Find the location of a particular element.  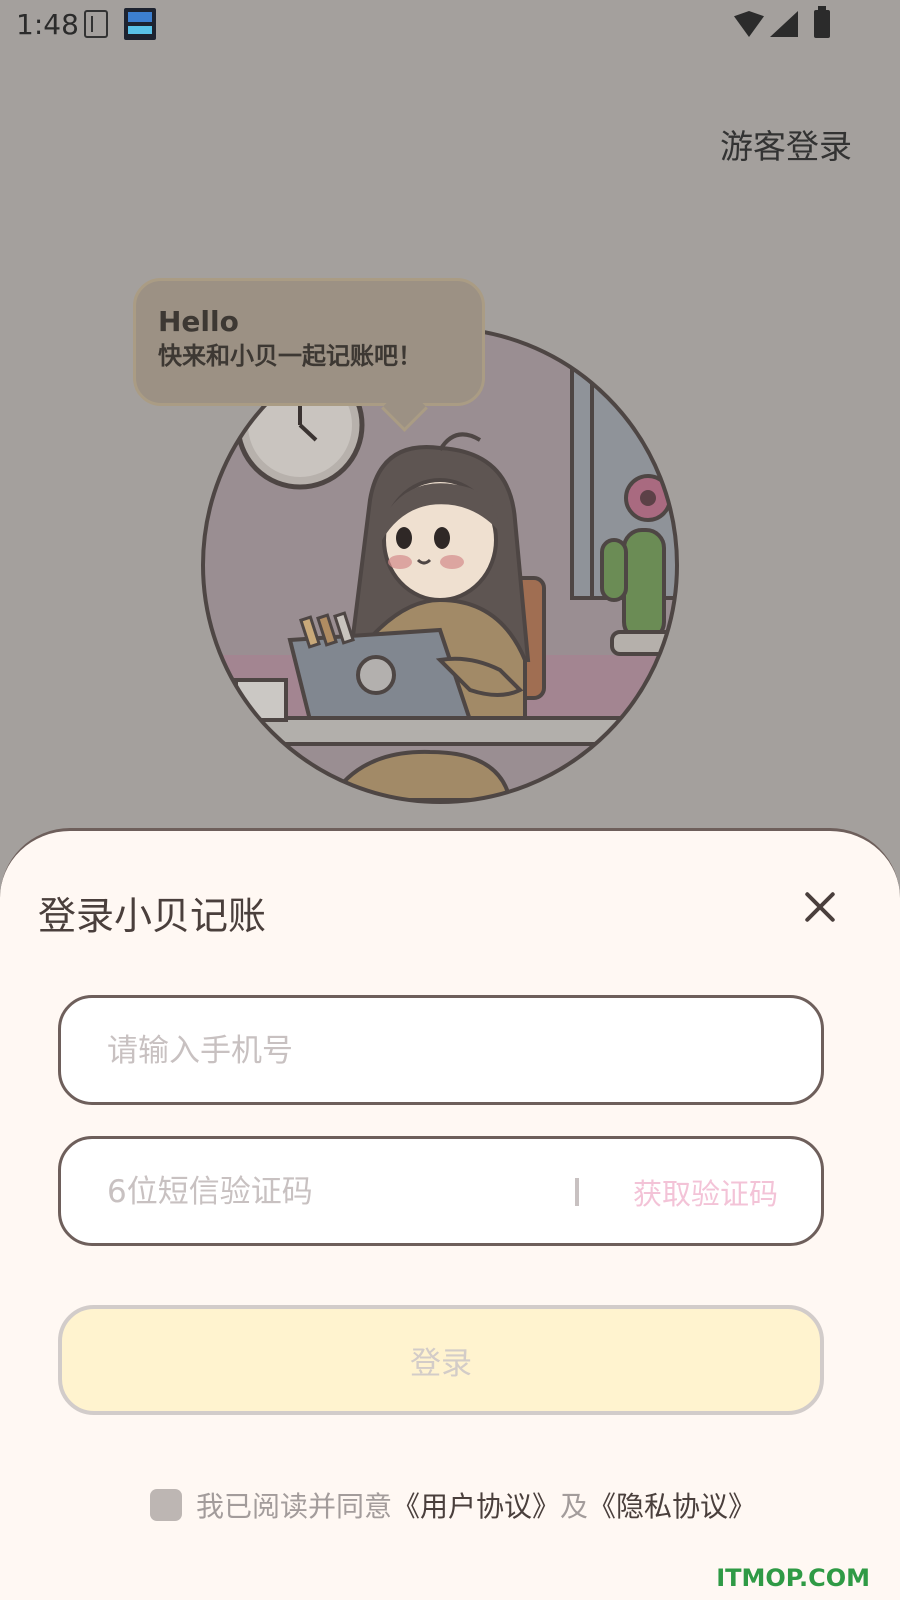

privacy-agreement-link: 《隐私协议》 is located at coordinates (672, 1505).